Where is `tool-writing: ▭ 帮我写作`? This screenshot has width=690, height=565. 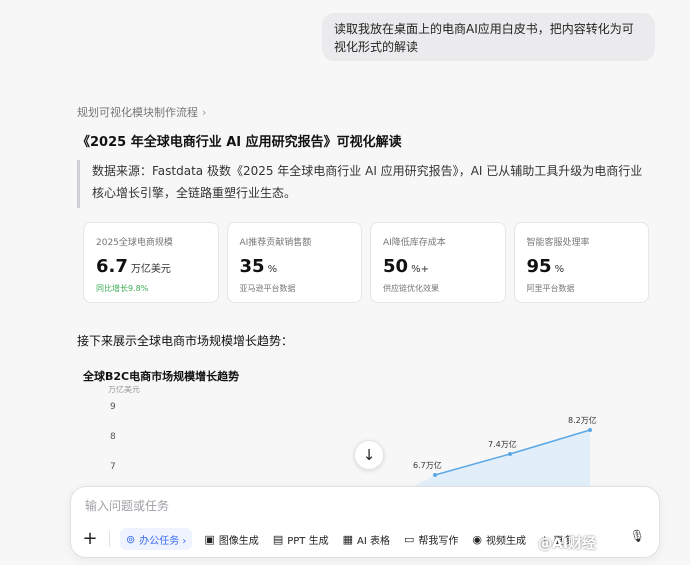
tool-writing: ▭ 帮我写作 is located at coordinates (431, 539).